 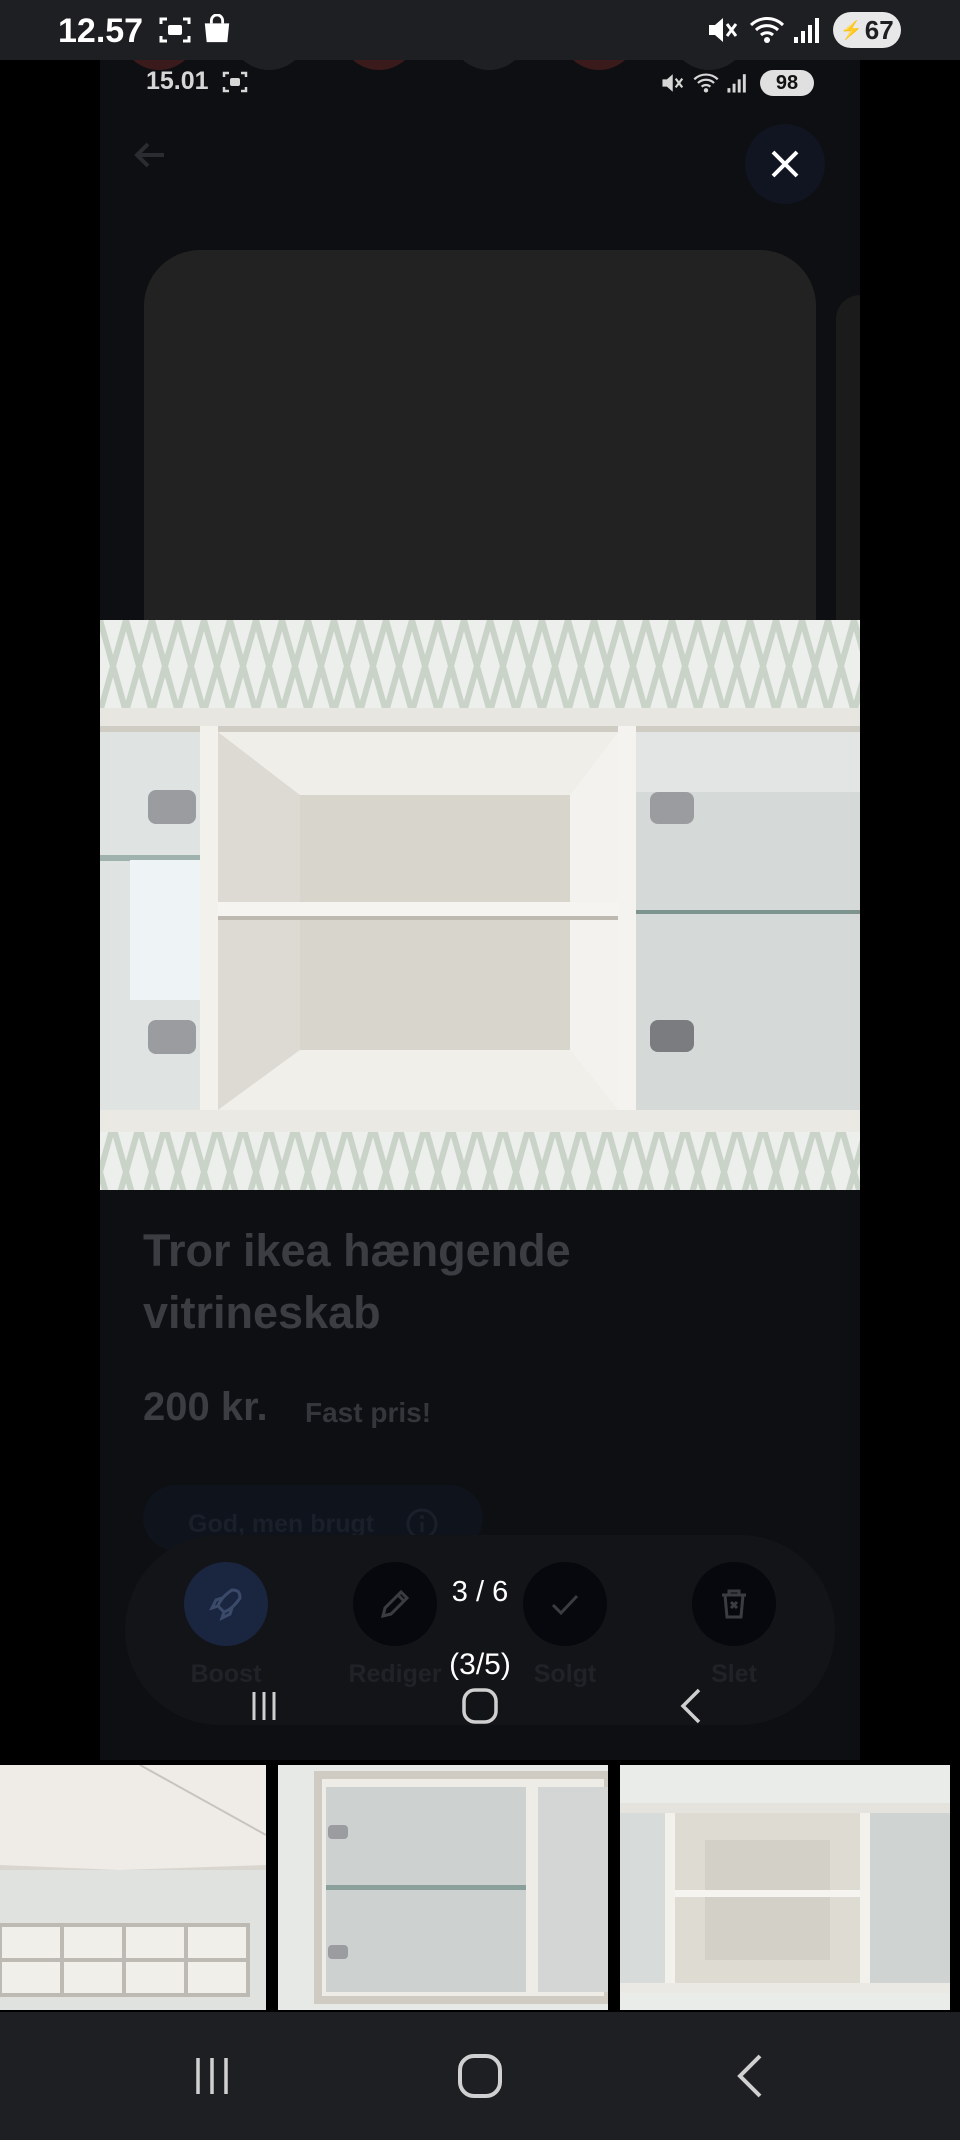 I want to click on battery-charging-icon: ⚡, so click(x=851, y=29).